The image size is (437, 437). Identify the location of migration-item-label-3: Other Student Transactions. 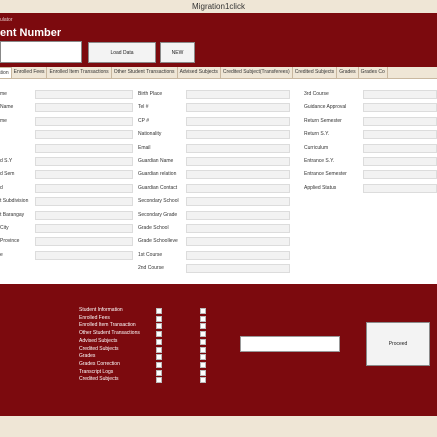
(109, 333).